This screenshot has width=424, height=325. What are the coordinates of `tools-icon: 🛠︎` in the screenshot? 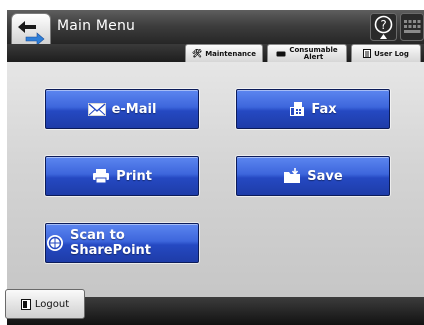 It's located at (197, 53).